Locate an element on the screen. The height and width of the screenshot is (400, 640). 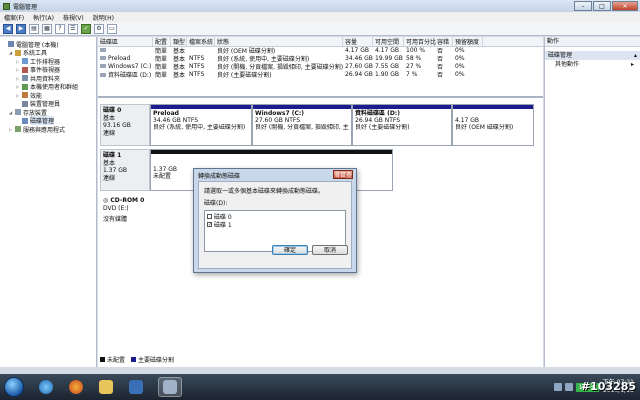
media-player-taskbar-button is located at coordinates (136, 387).